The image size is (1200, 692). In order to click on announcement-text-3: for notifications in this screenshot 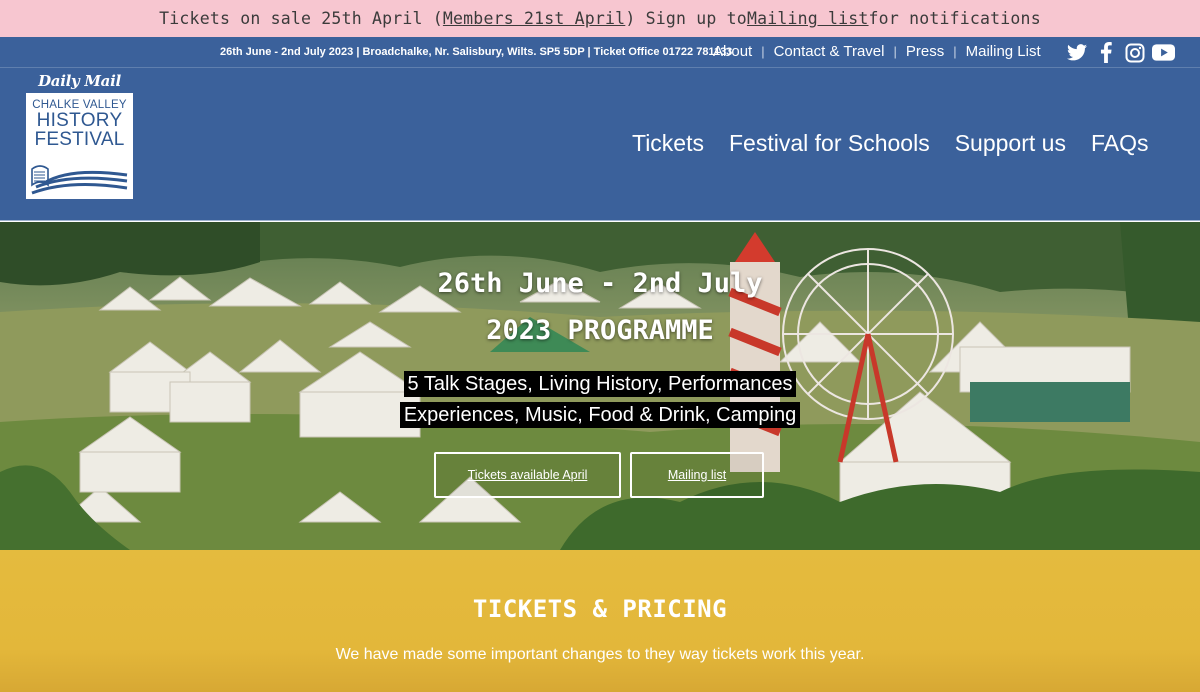, I will do `click(954, 18)`.